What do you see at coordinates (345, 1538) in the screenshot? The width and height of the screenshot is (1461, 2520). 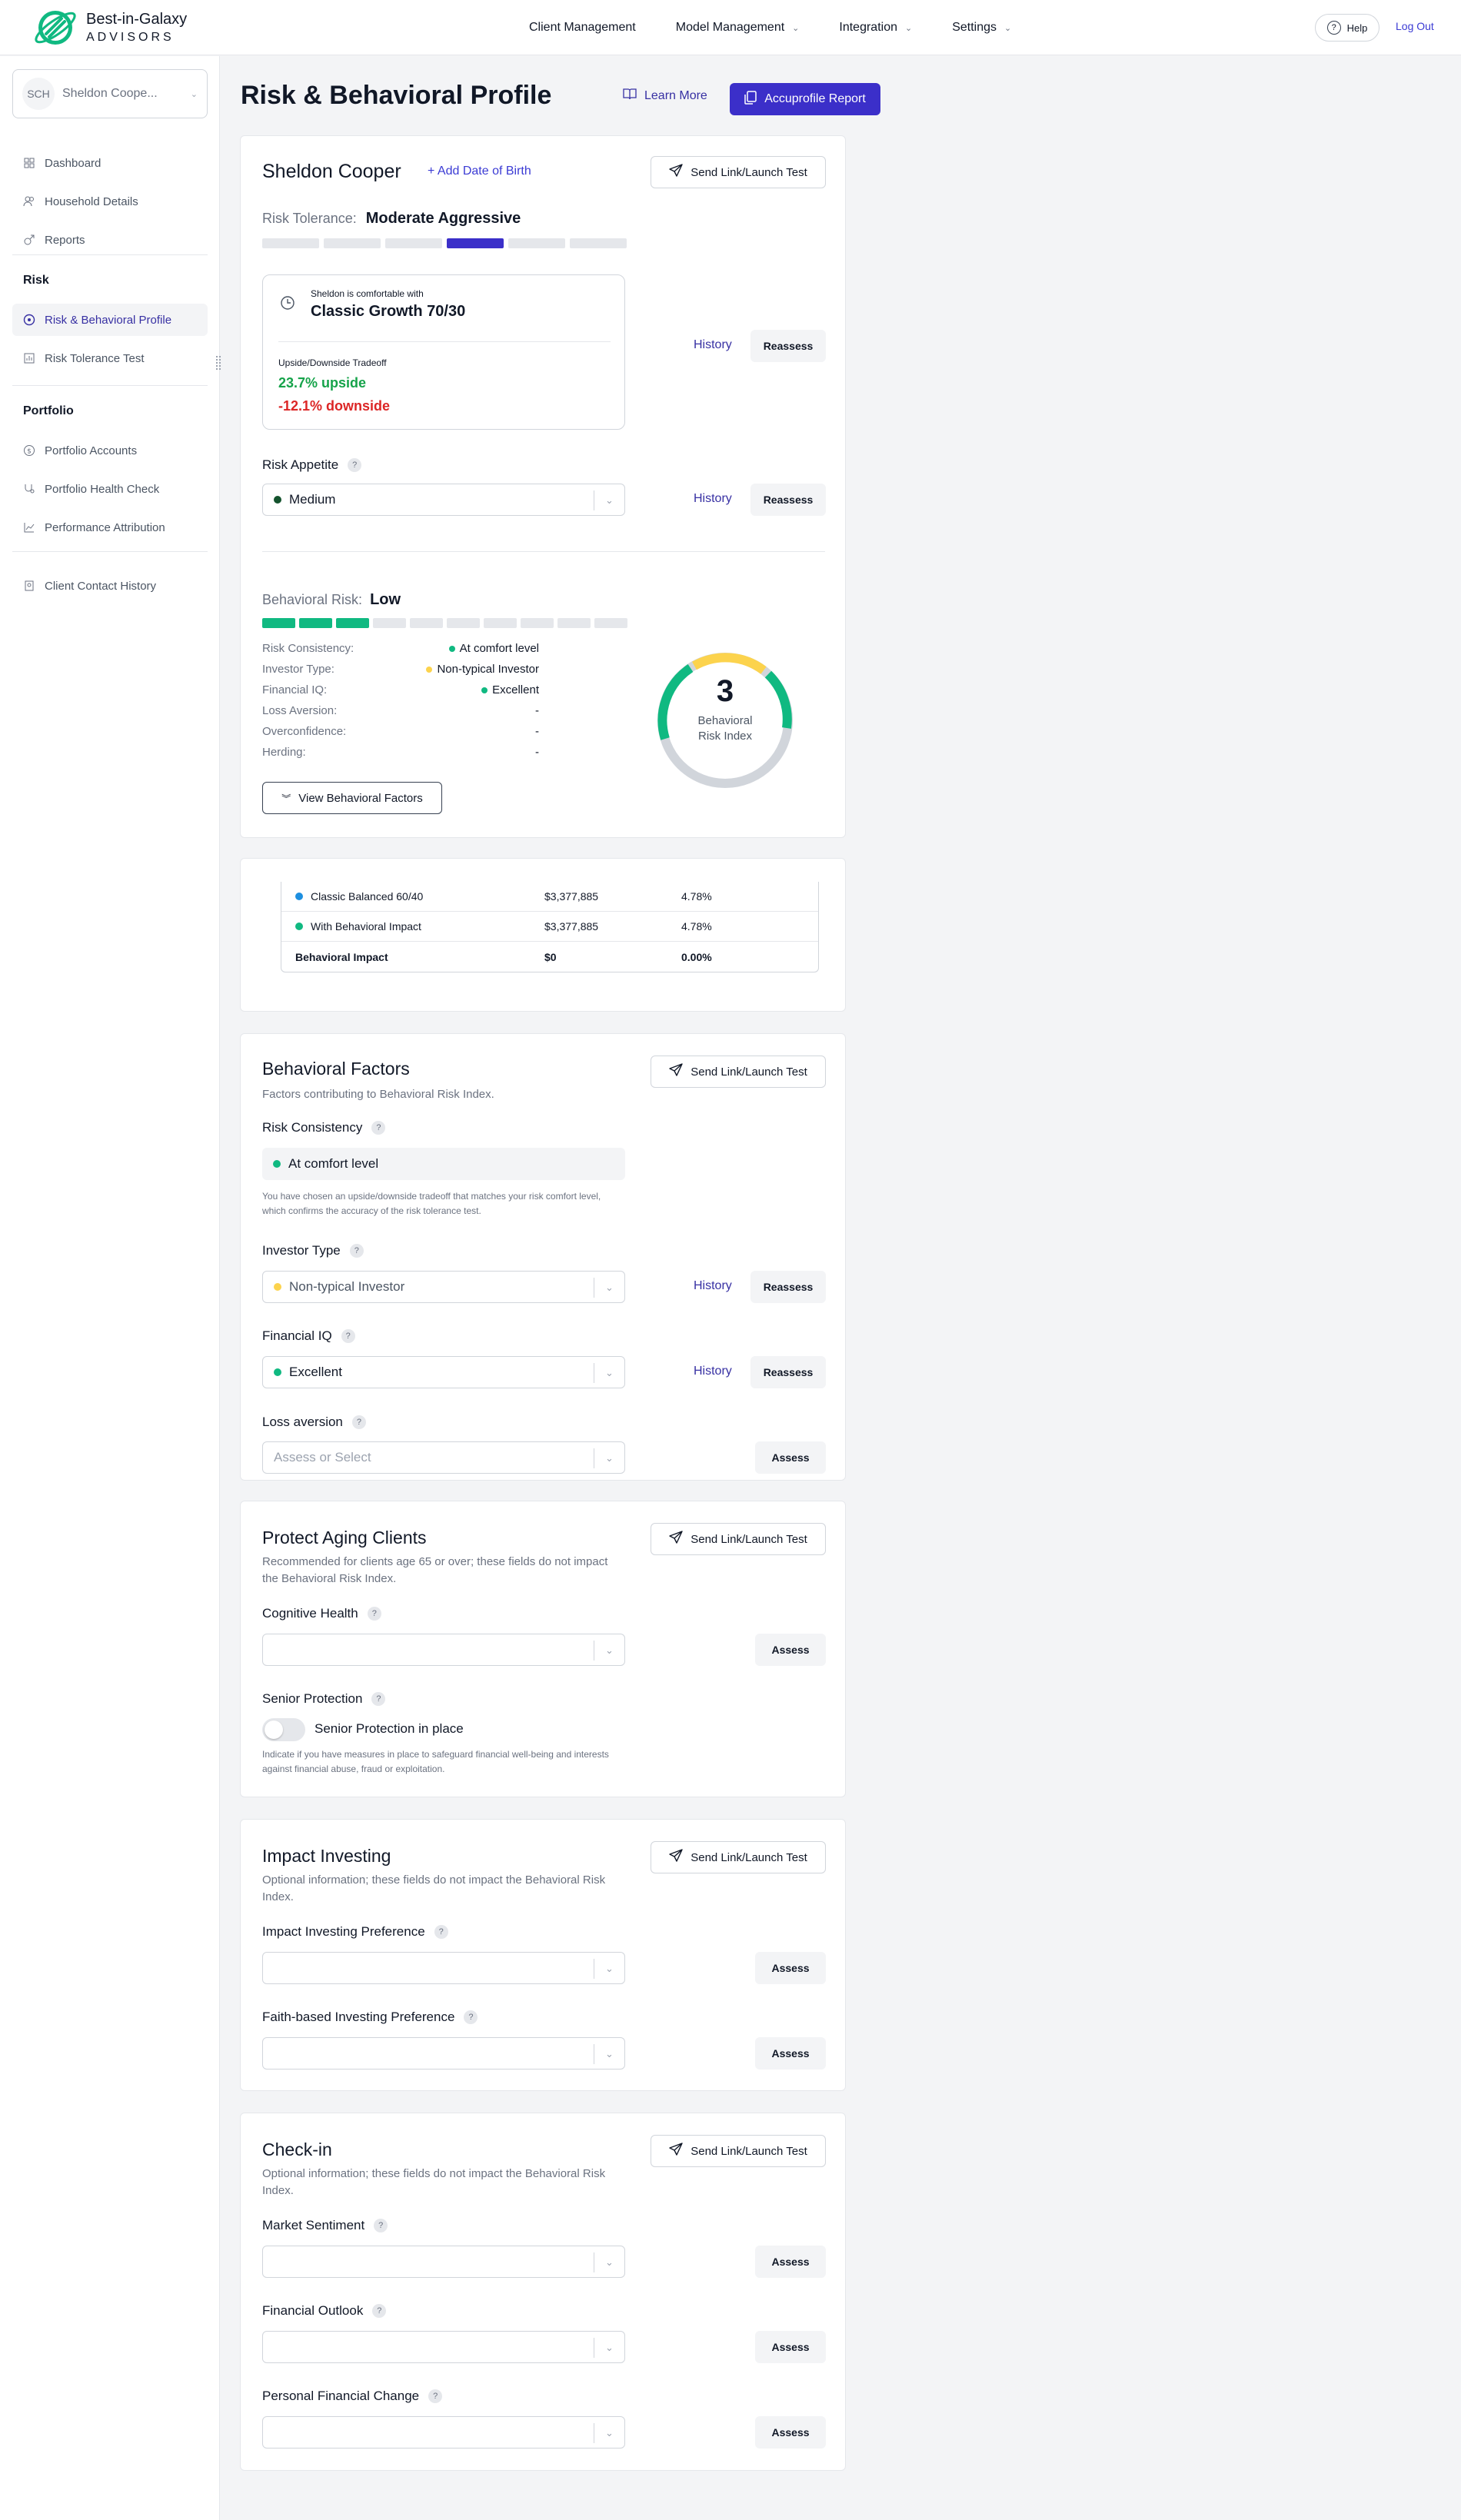 I see `aging-title: Protect Aging Clients` at bounding box center [345, 1538].